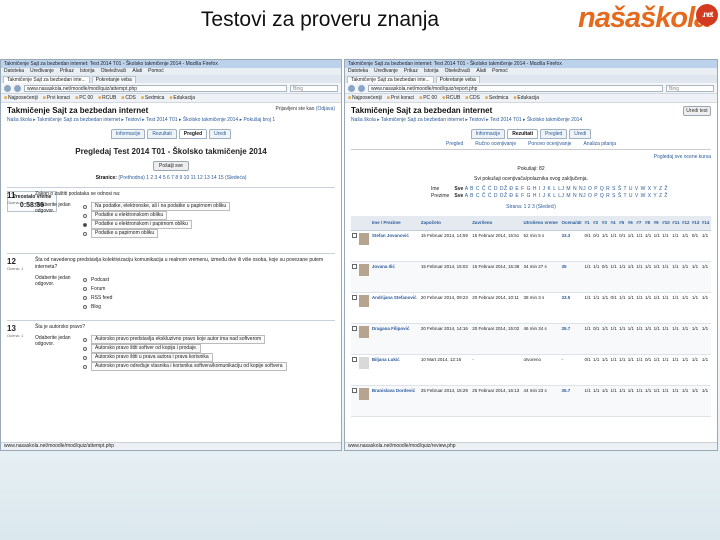 The width and height of the screenshot is (720, 540). Describe the element at coordinates (431, 71) in the screenshot. I see `menu-item: Istorija` at that location.